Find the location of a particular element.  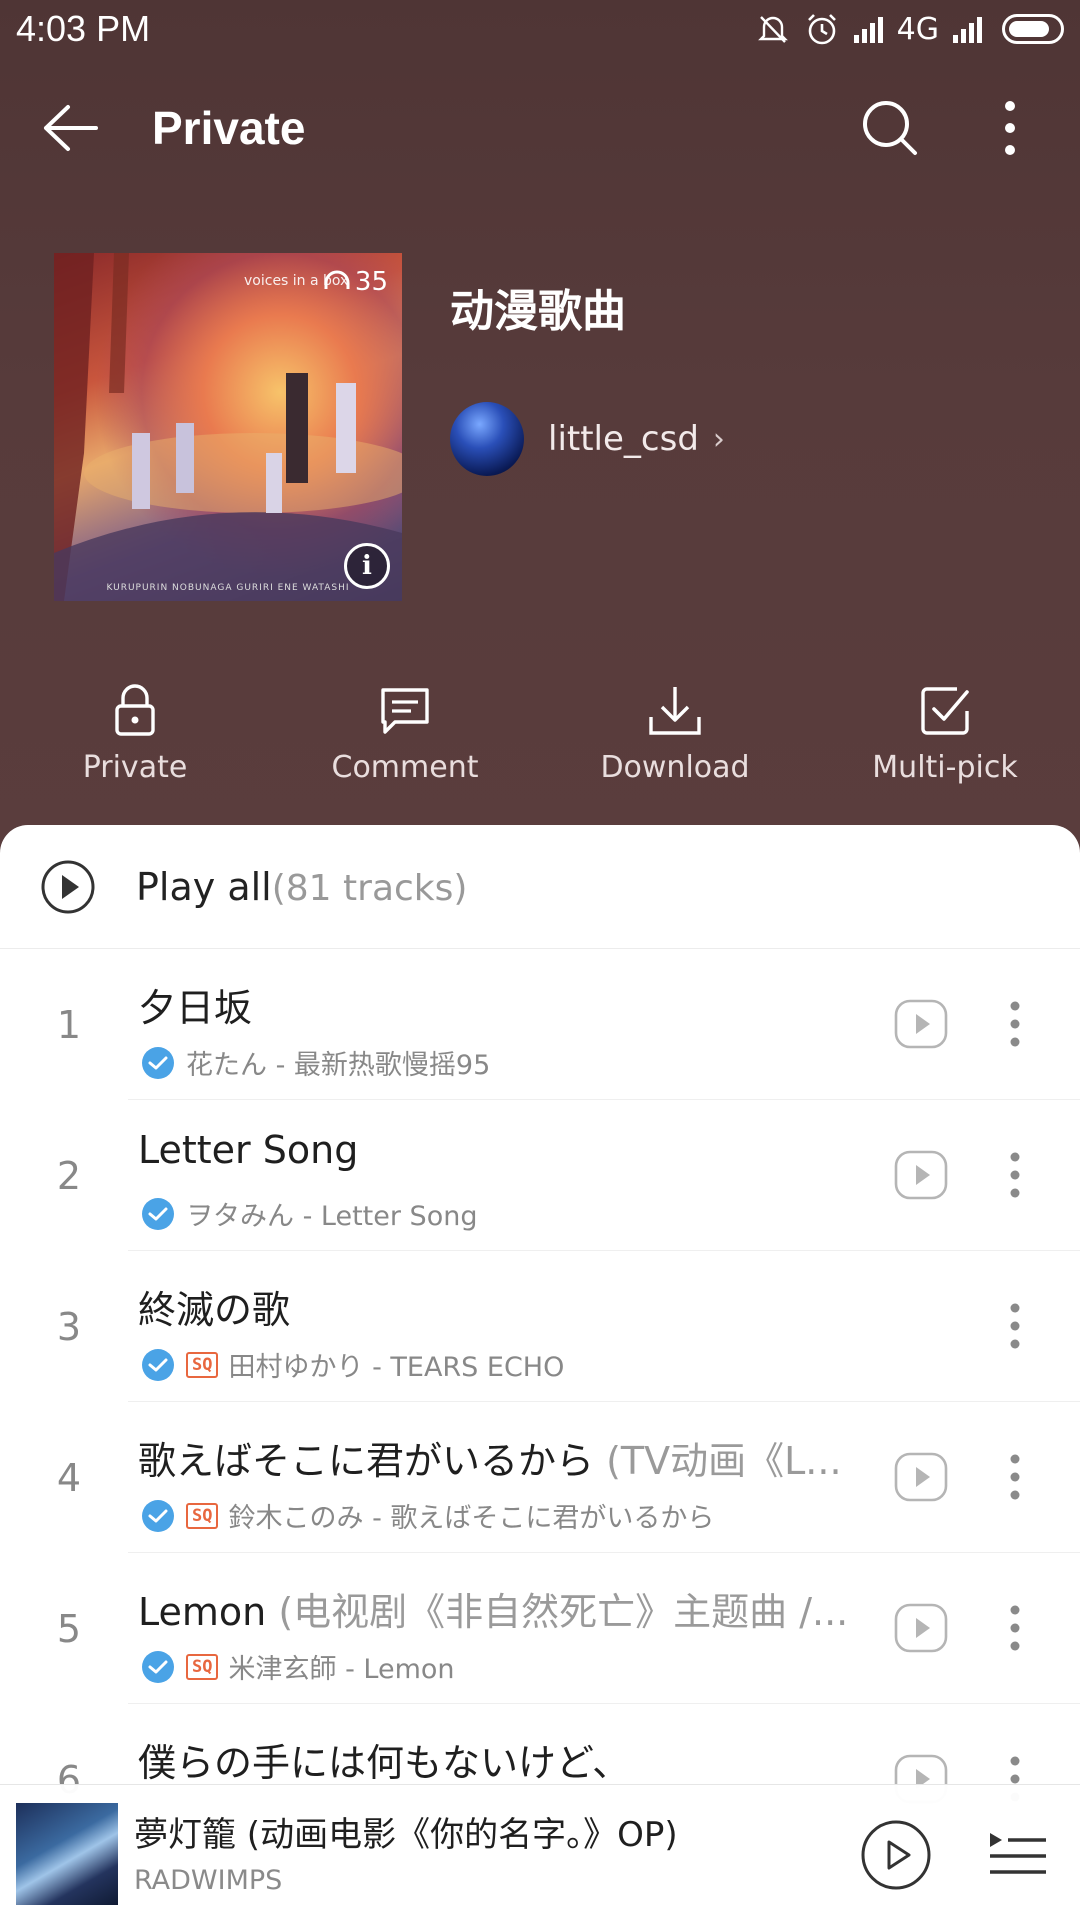

track-artist-album: ヲタみん - Letter Song is located at coordinates (332, 1216).